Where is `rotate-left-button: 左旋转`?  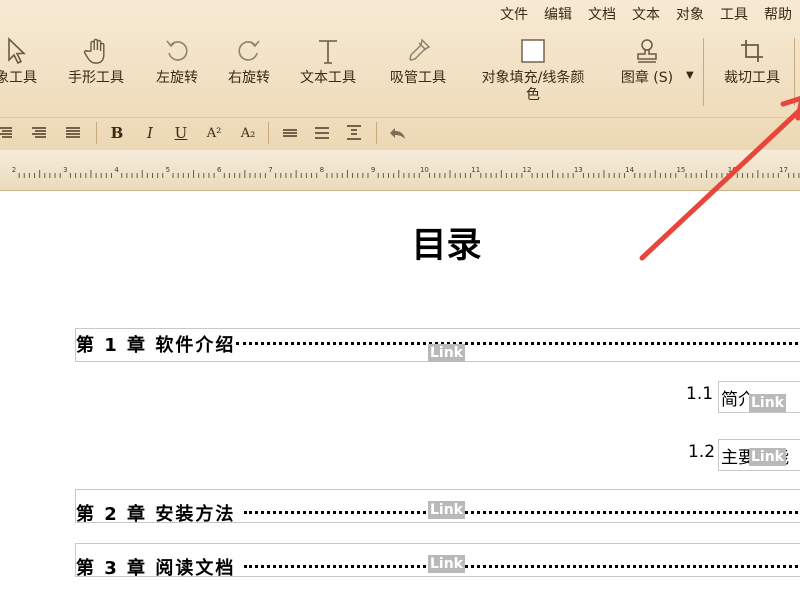 rotate-left-button: 左旋转 is located at coordinates (177, 73).